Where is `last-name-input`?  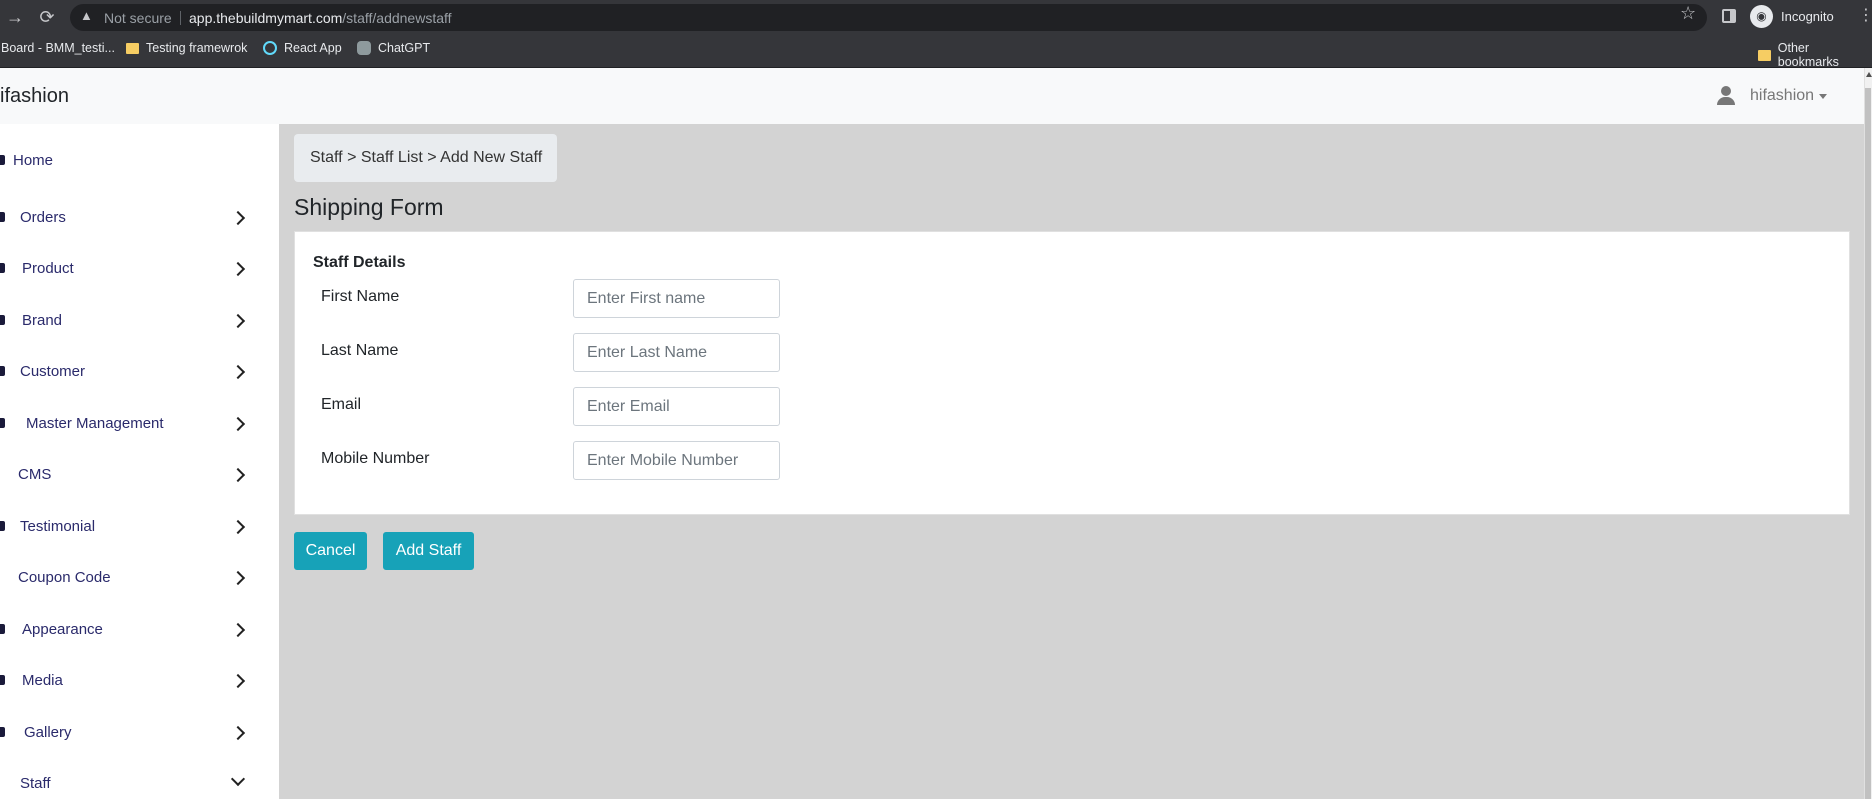 last-name-input is located at coordinates (676, 352).